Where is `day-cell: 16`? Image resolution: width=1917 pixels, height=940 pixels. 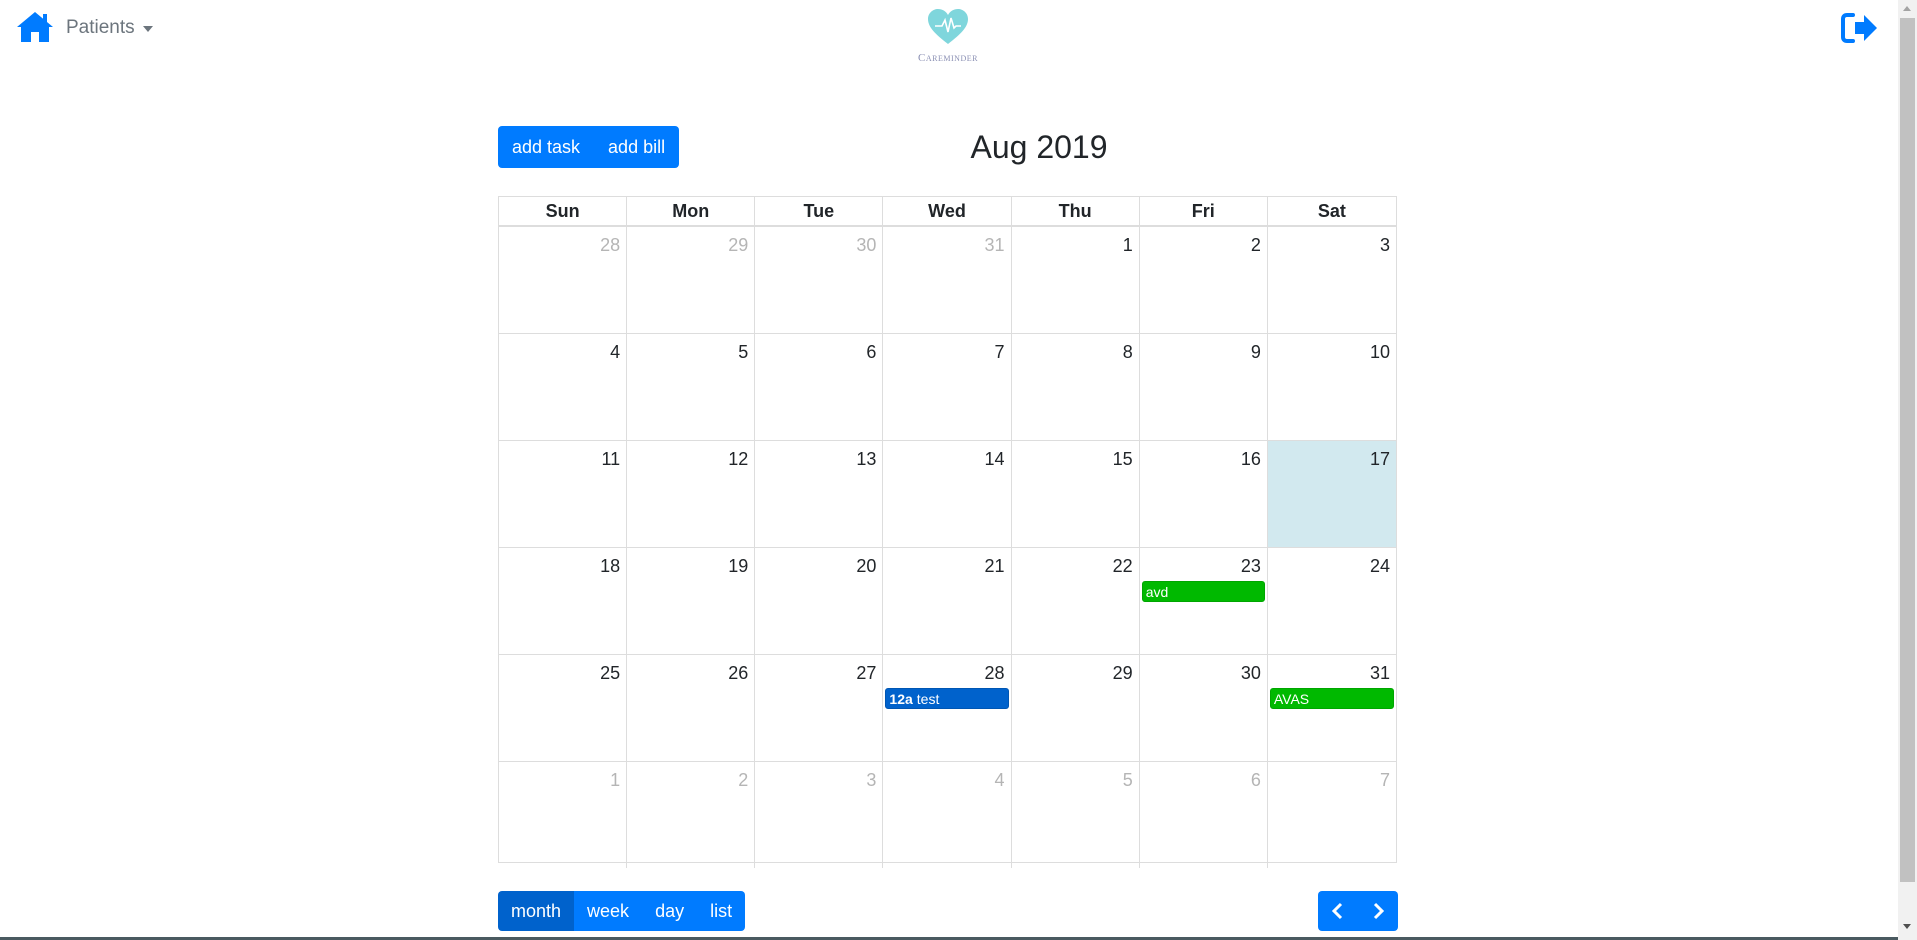
day-cell: 16 is located at coordinates (1204, 494).